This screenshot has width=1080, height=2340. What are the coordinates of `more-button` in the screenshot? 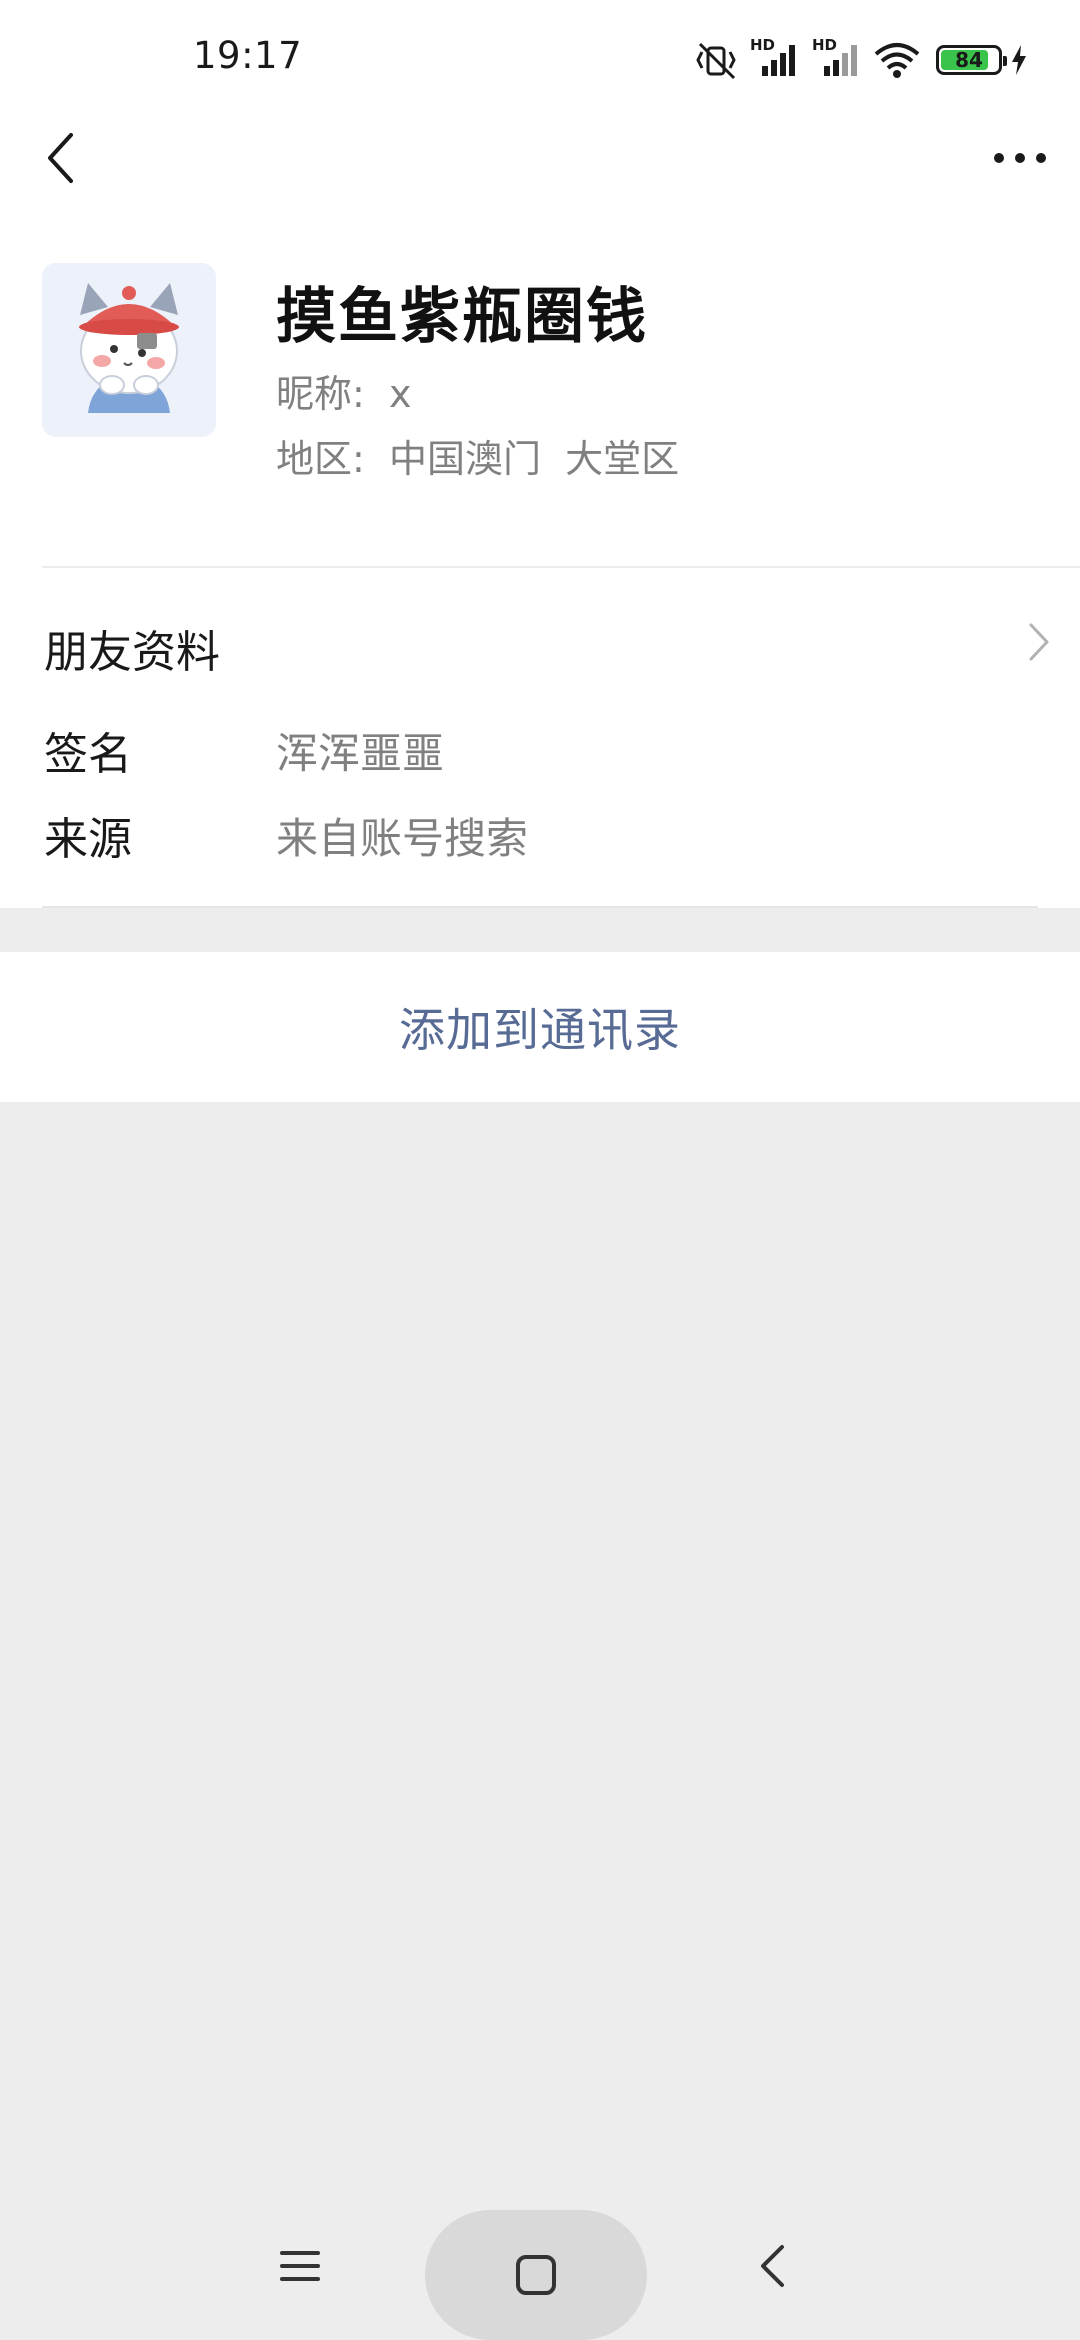 It's located at (1020, 158).